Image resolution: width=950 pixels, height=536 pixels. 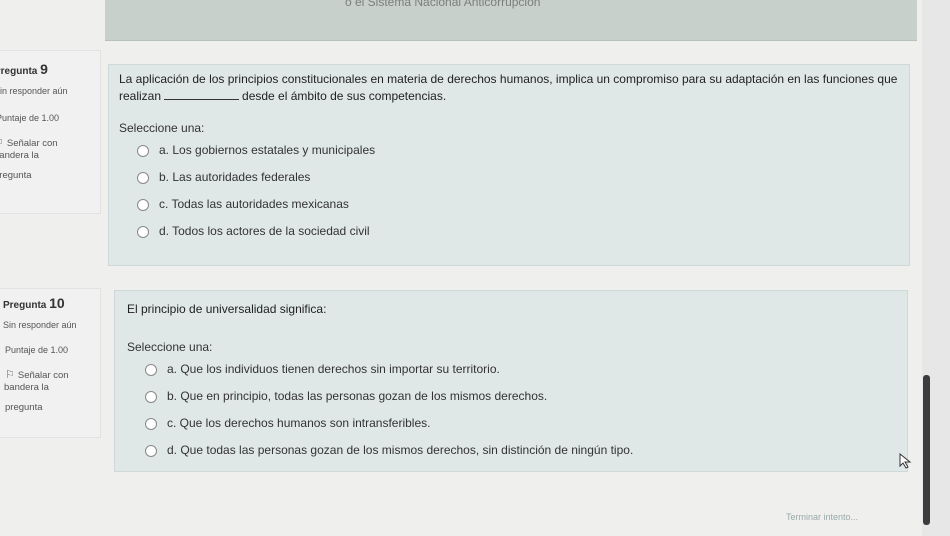 What do you see at coordinates (202, 100) in the screenshot?
I see `answer-blank` at bounding box center [202, 100].